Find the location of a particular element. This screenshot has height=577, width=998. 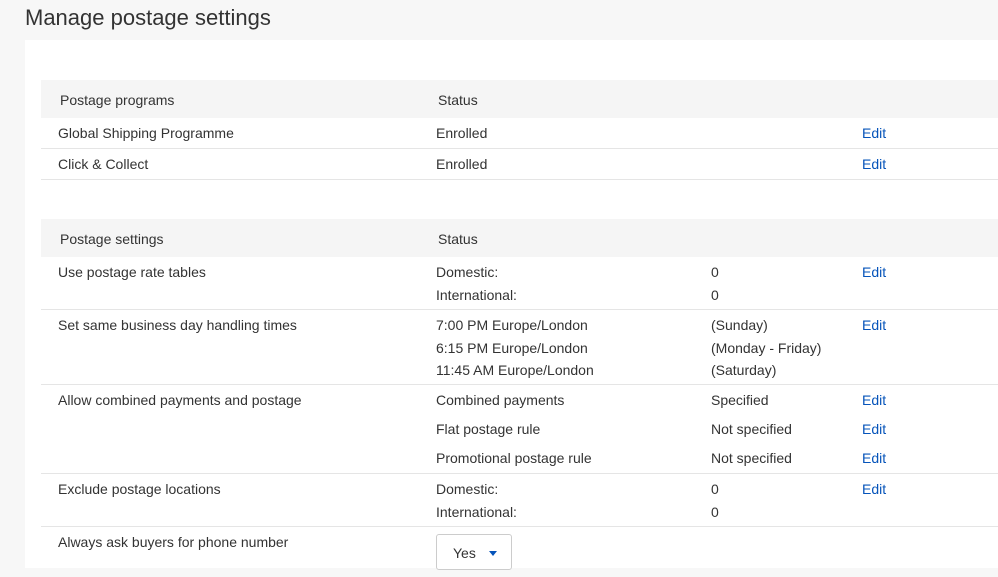

combined-item-label: Combined payments is located at coordinates (500, 400).